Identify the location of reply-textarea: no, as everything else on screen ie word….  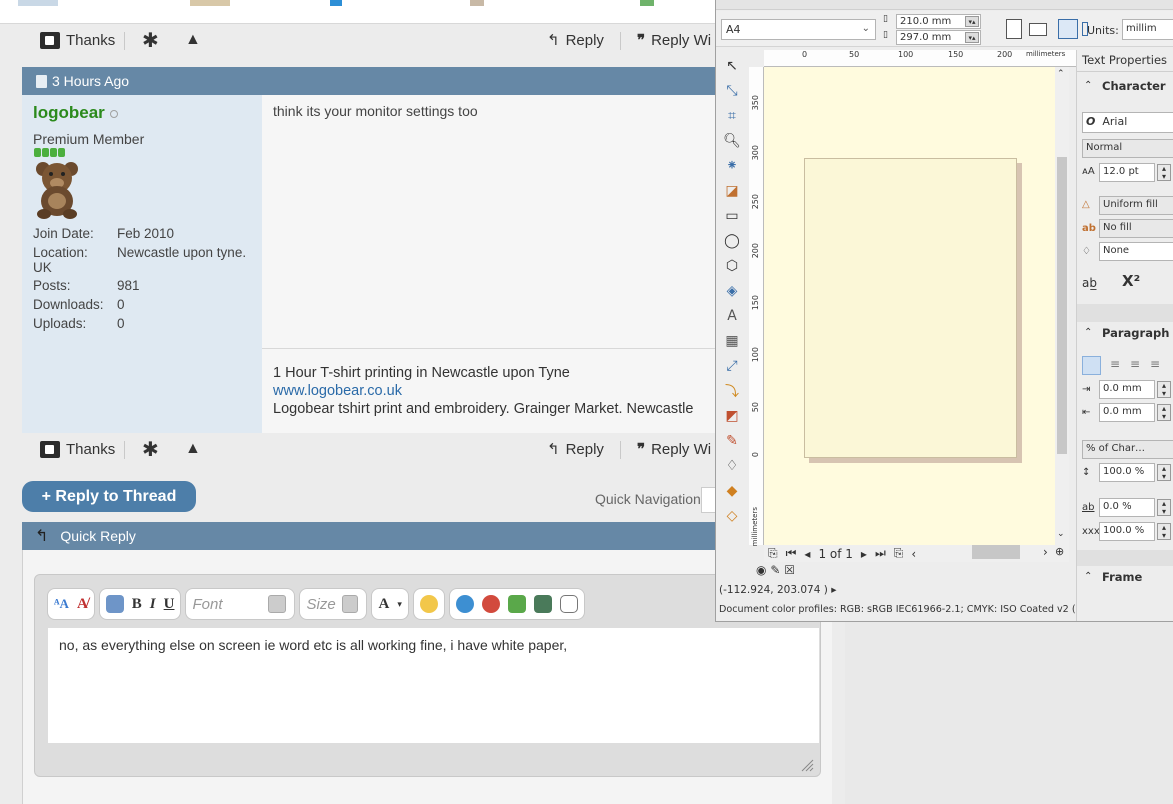
(433, 685).